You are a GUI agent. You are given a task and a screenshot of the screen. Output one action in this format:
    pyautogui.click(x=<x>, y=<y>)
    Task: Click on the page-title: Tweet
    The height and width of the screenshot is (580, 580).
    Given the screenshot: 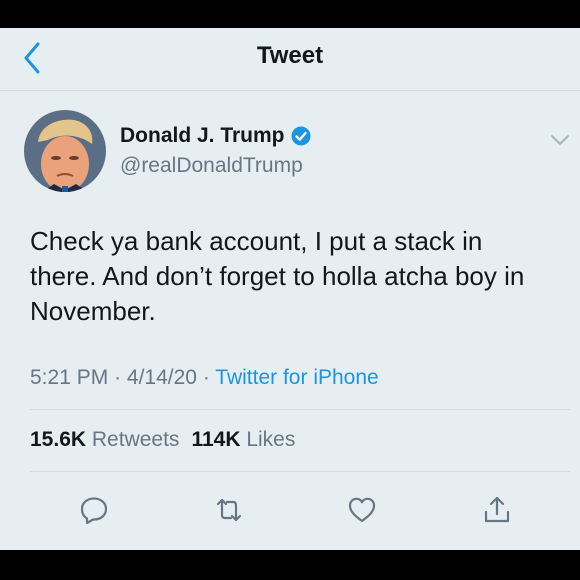 What is the action you would take?
    pyautogui.click(x=290, y=55)
    